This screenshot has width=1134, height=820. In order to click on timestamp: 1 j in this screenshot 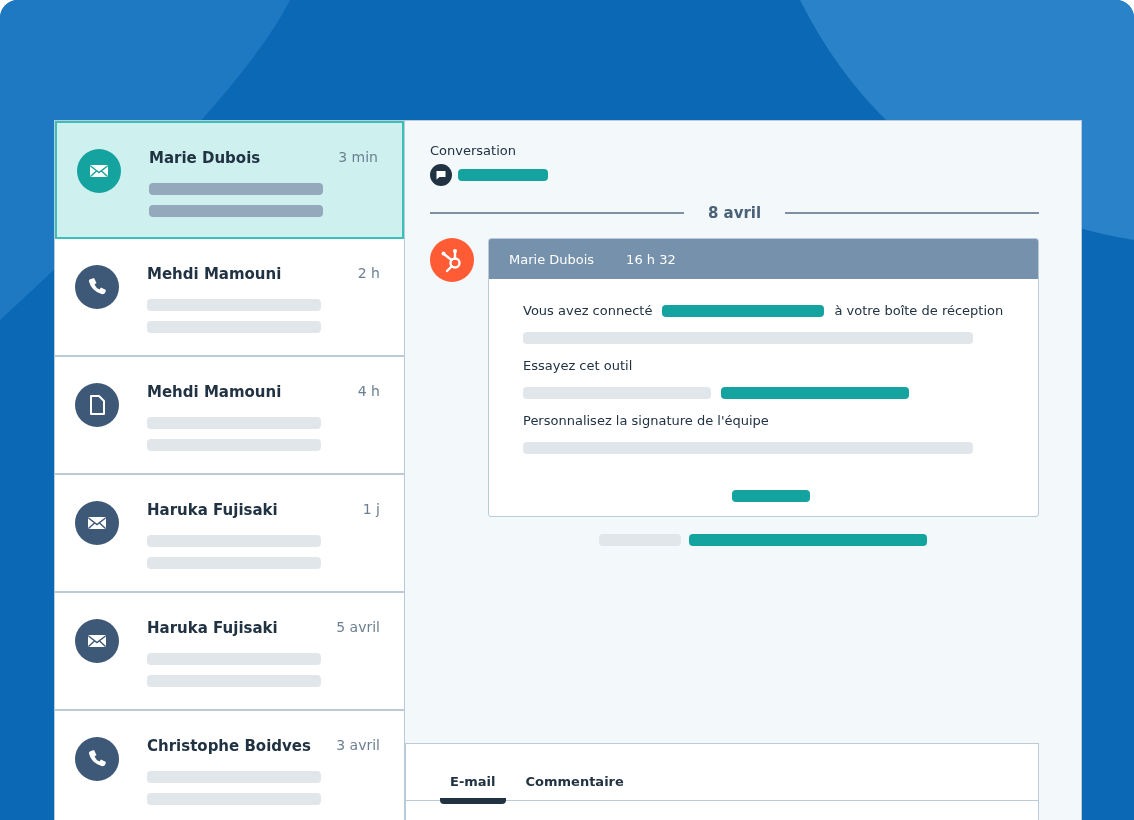, I will do `click(371, 509)`.